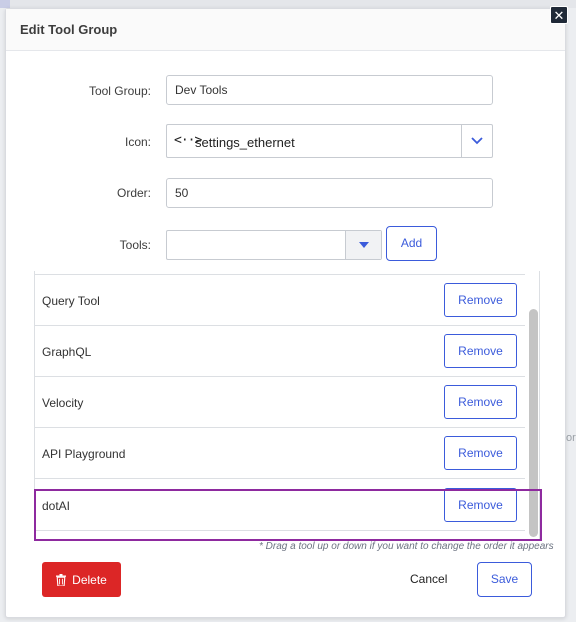  Describe the element at coordinates (135, 245) in the screenshot. I see `tools-label: Tools:` at that location.